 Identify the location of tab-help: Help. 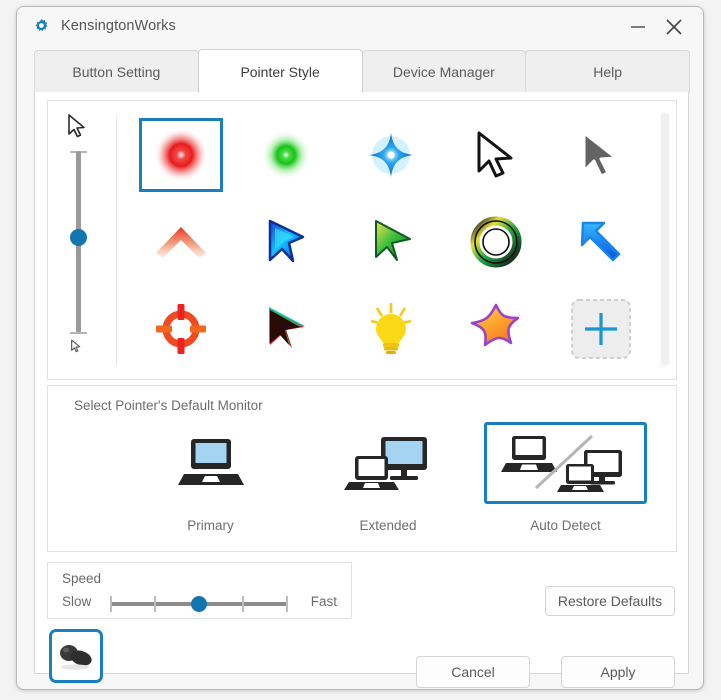
(607, 71).